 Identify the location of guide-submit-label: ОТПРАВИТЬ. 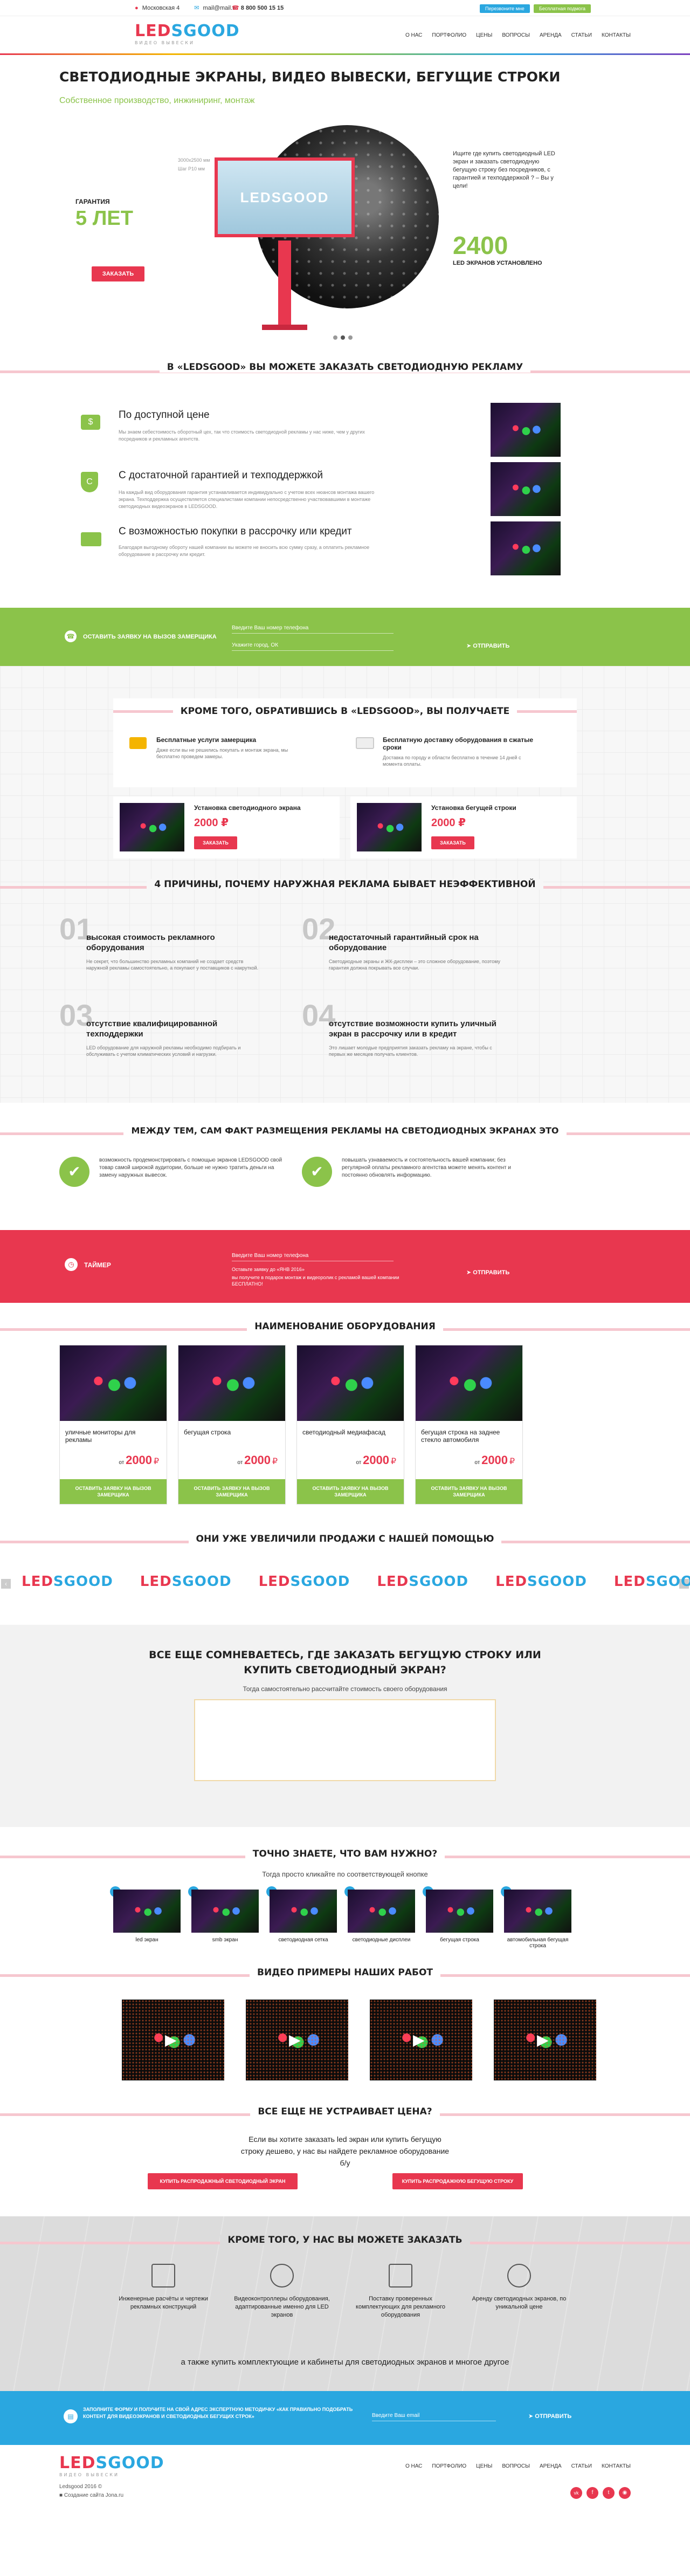
(553, 2416).